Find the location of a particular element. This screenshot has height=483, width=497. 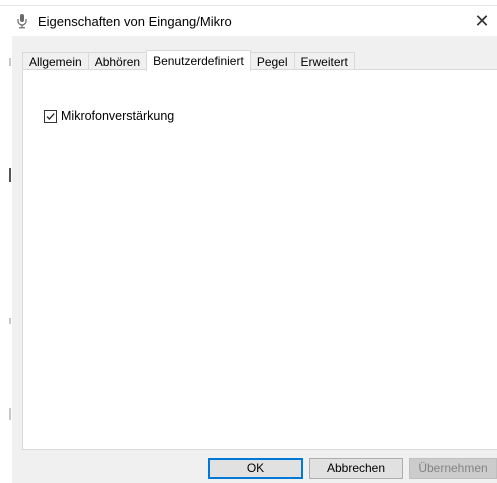

microphone-icon is located at coordinates (22, 21).